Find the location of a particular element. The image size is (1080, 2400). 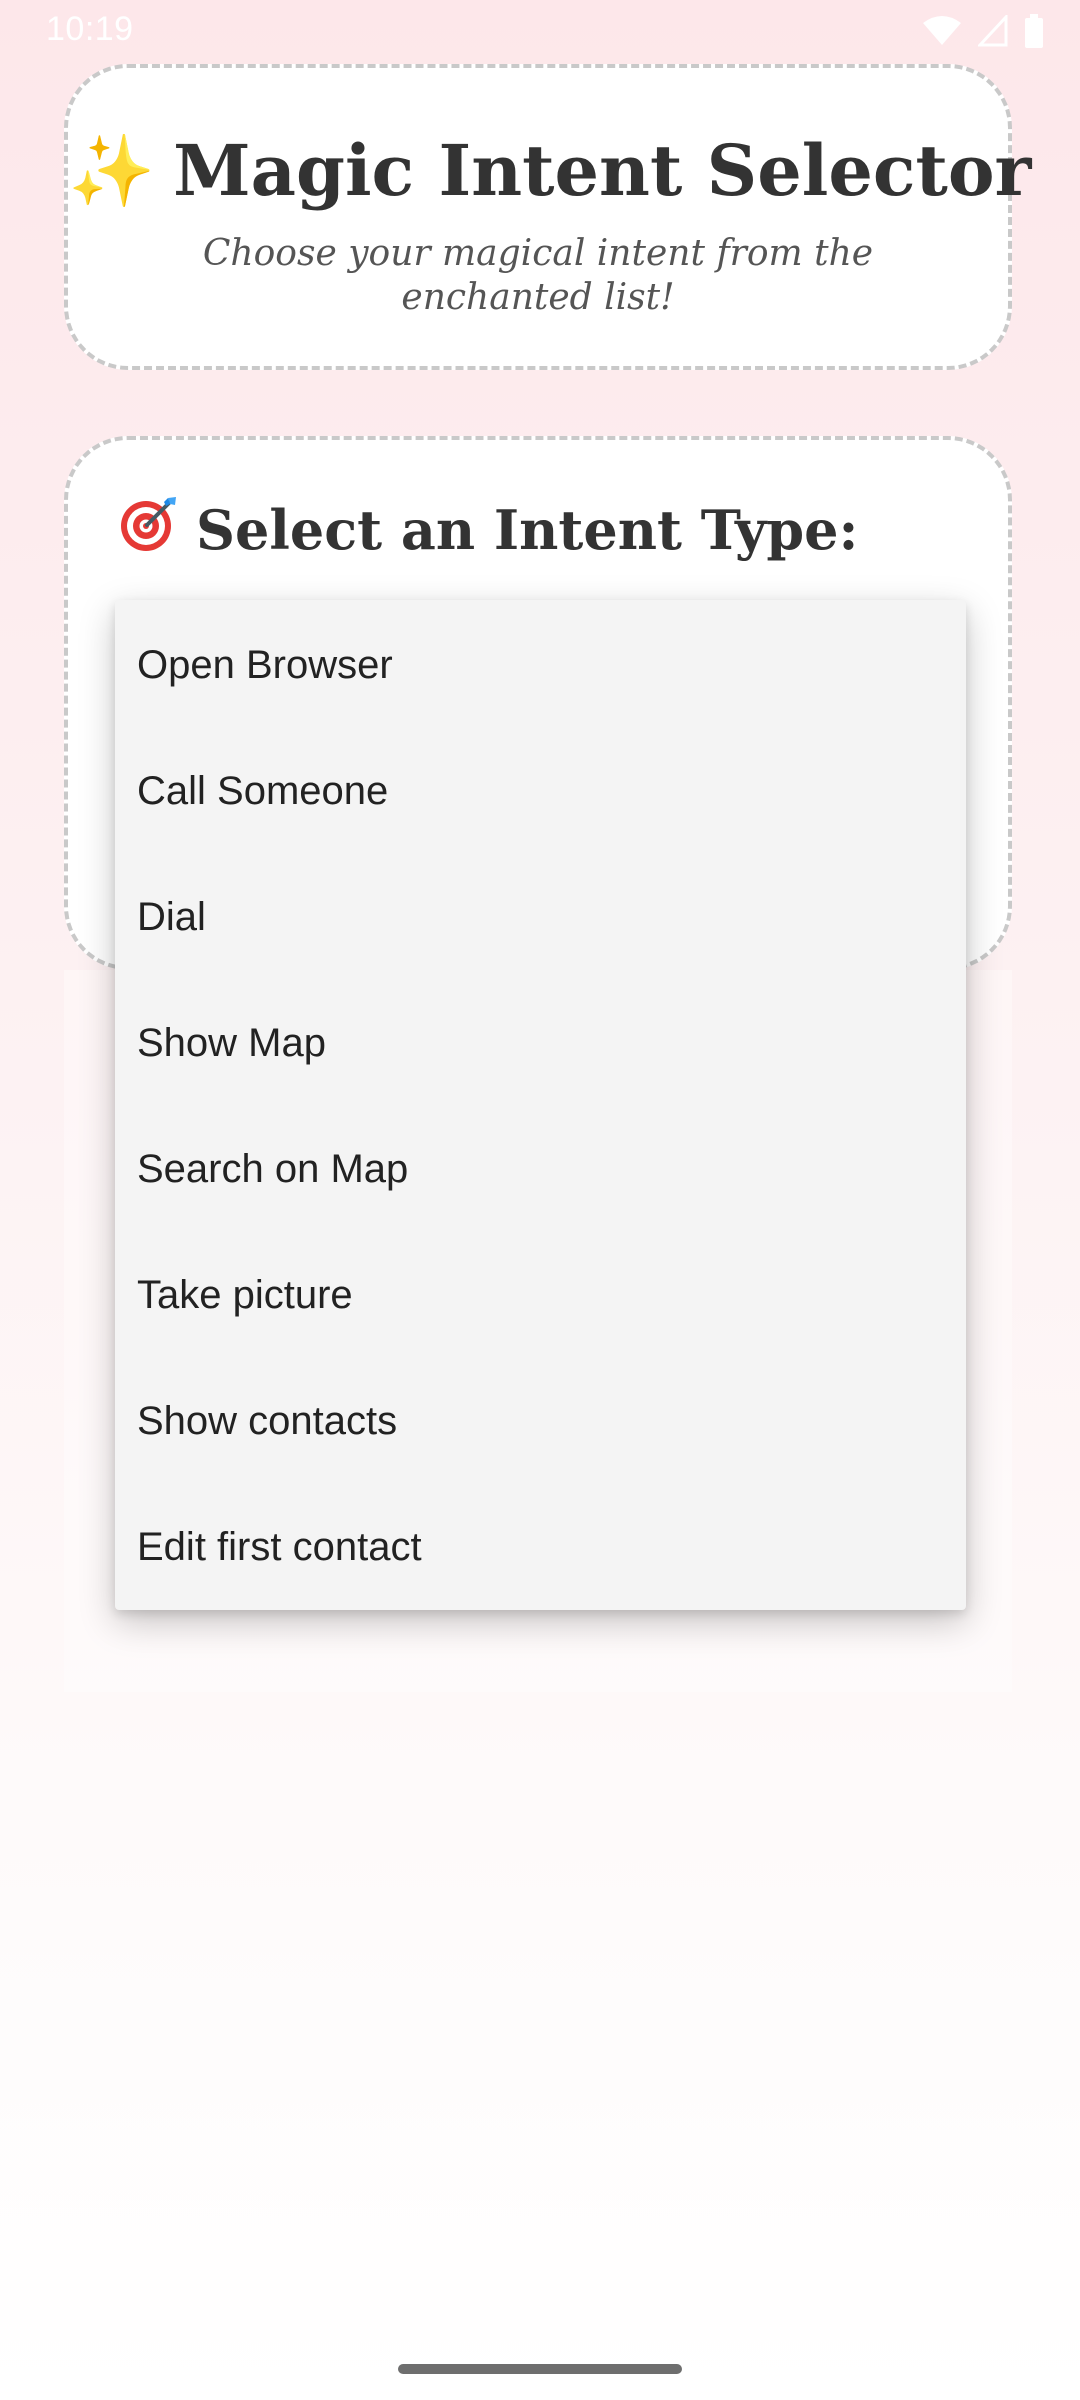

battery-icon is located at coordinates (1034, 31).